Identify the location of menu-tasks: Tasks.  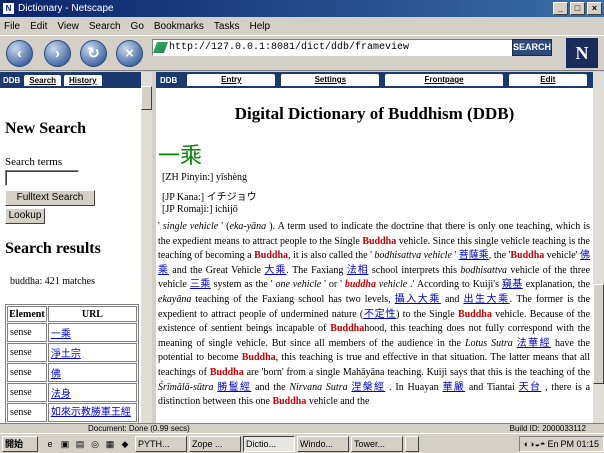
(227, 26).